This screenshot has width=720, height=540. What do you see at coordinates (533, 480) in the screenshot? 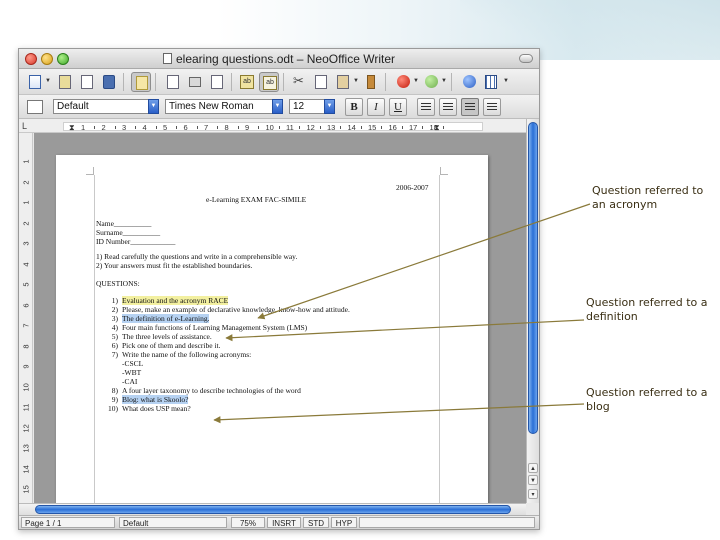
I see `scroll-down-button: ▼` at bounding box center [533, 480].